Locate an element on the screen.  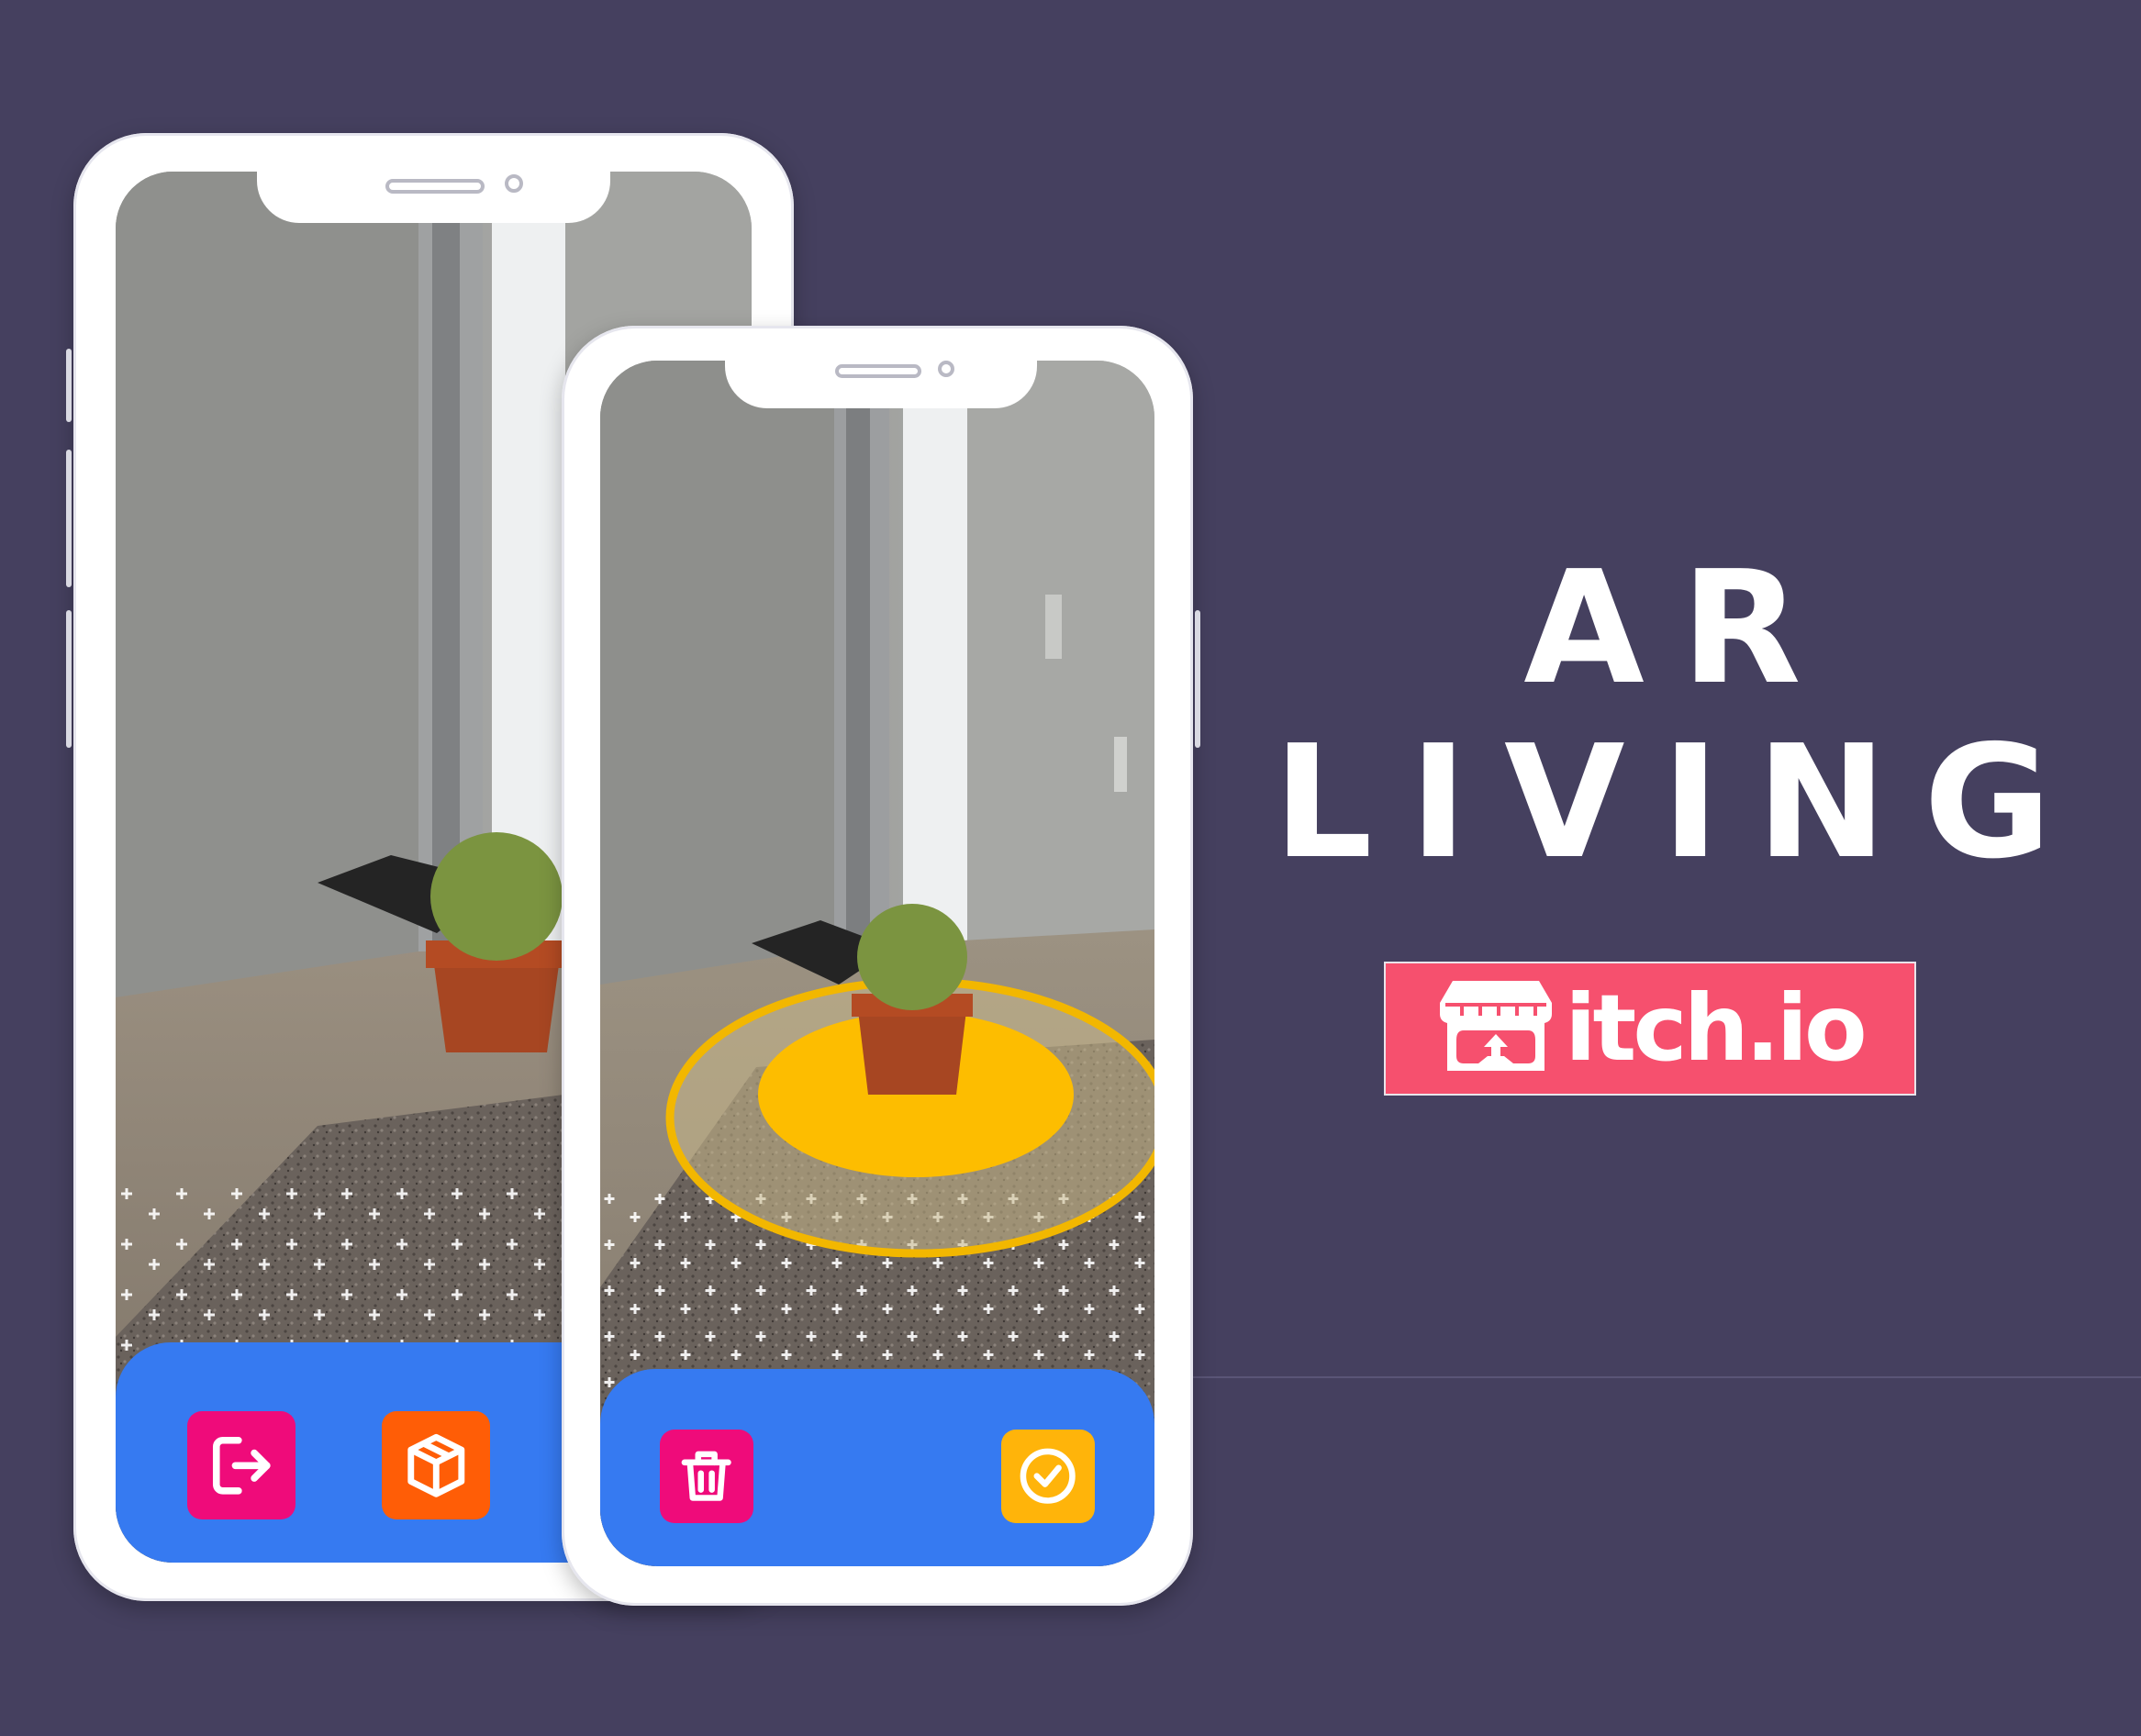
delete-button is located at coordinates (706, 1477).